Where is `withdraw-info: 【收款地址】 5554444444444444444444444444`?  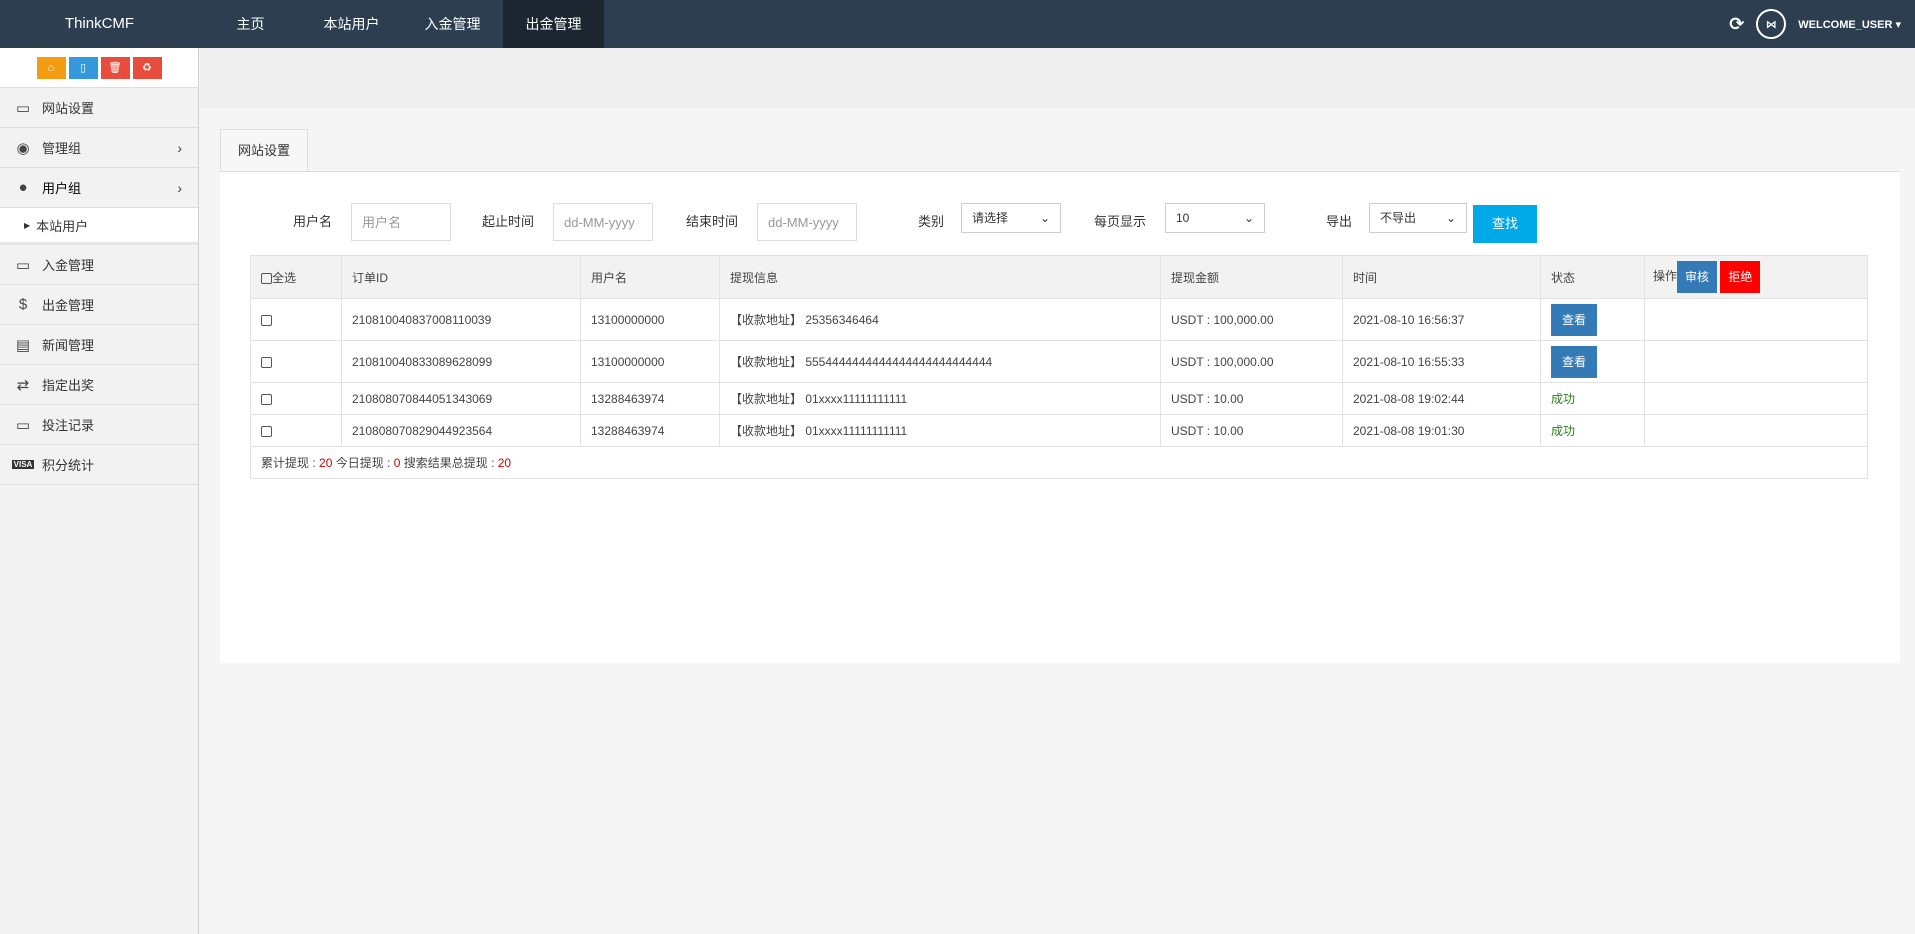
withdraw-info: 【收款地址】 5554444444444444444444444444 is located at coordinates (940, 361).